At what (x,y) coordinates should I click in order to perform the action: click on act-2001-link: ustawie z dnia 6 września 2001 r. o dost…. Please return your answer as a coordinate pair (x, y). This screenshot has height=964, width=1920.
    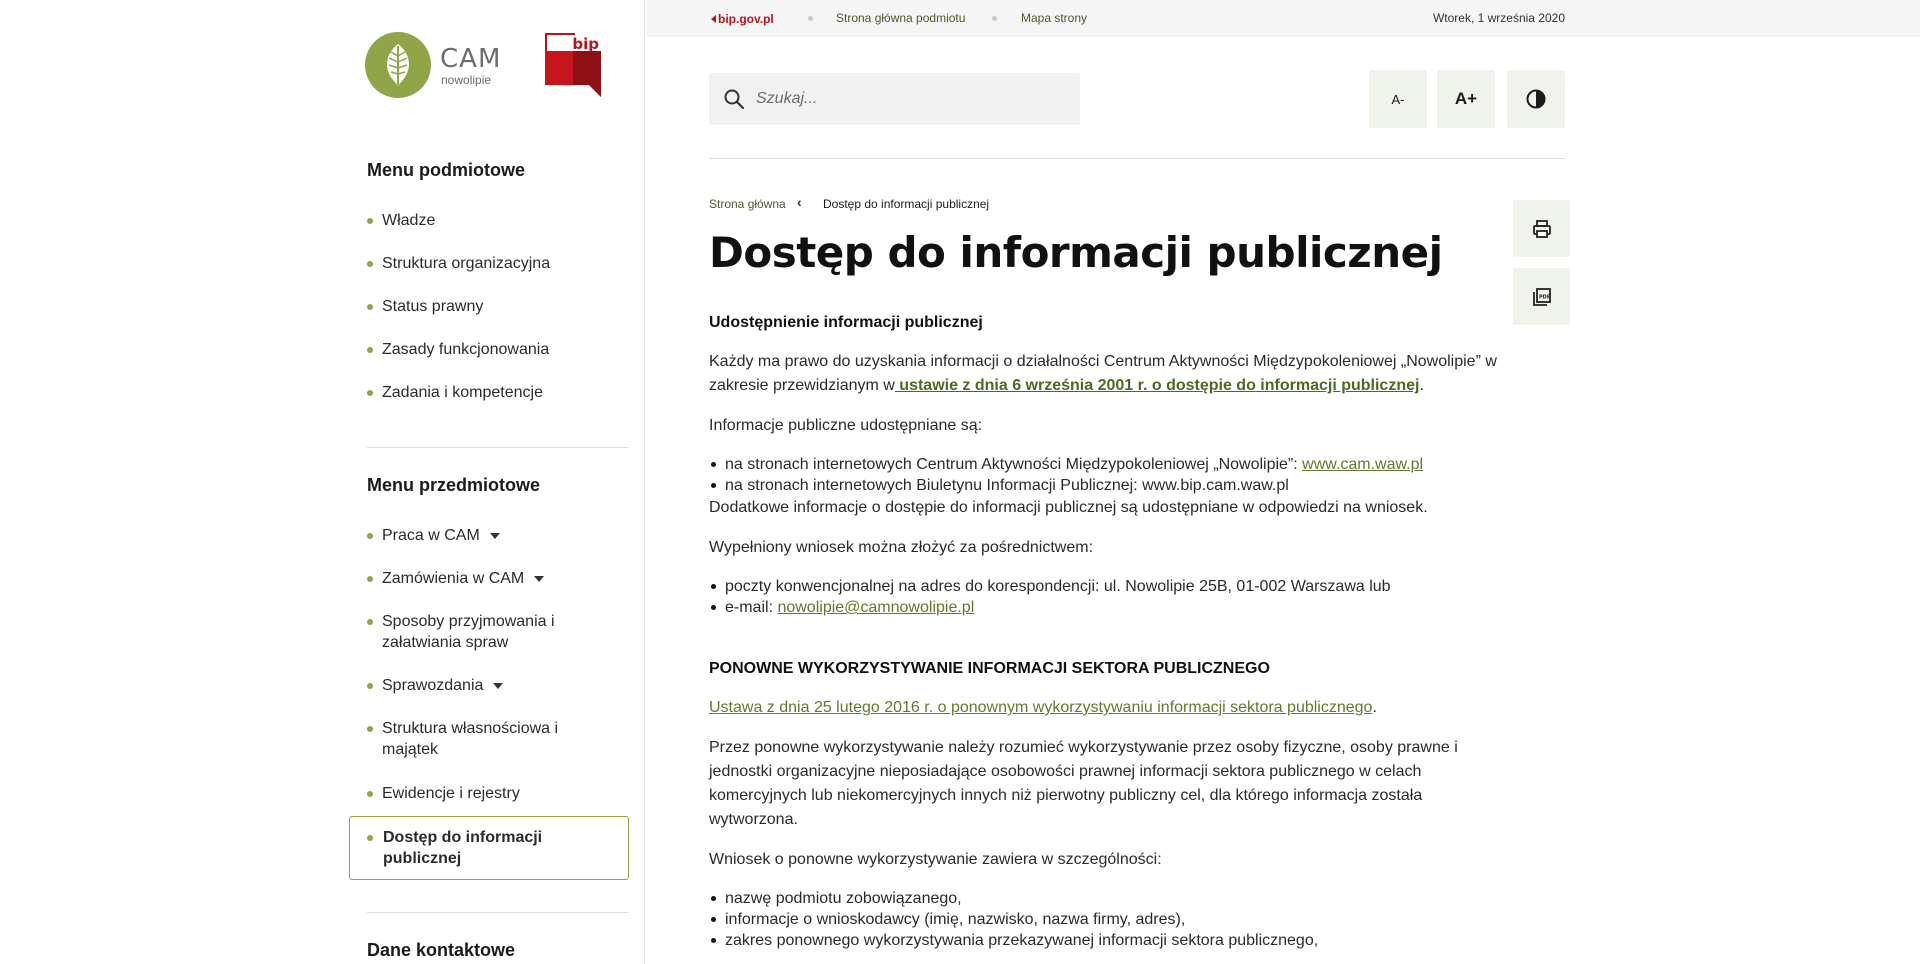
    Looking at the image, I should click on (1157, 385).